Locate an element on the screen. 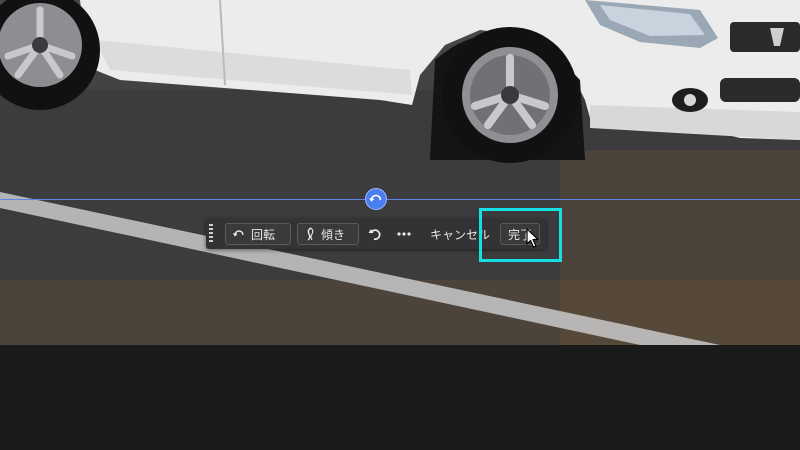 The height and width of the screenshot is (450, 800). skew-icon is located at coordinates (310, 234).